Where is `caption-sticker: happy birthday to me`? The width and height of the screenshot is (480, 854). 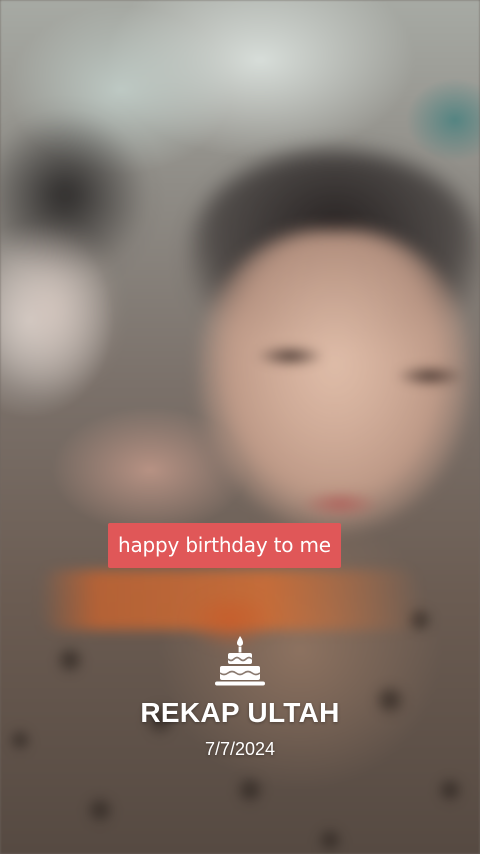
caption-sticker: happy birthday to me is located at coordinates (224, 545).